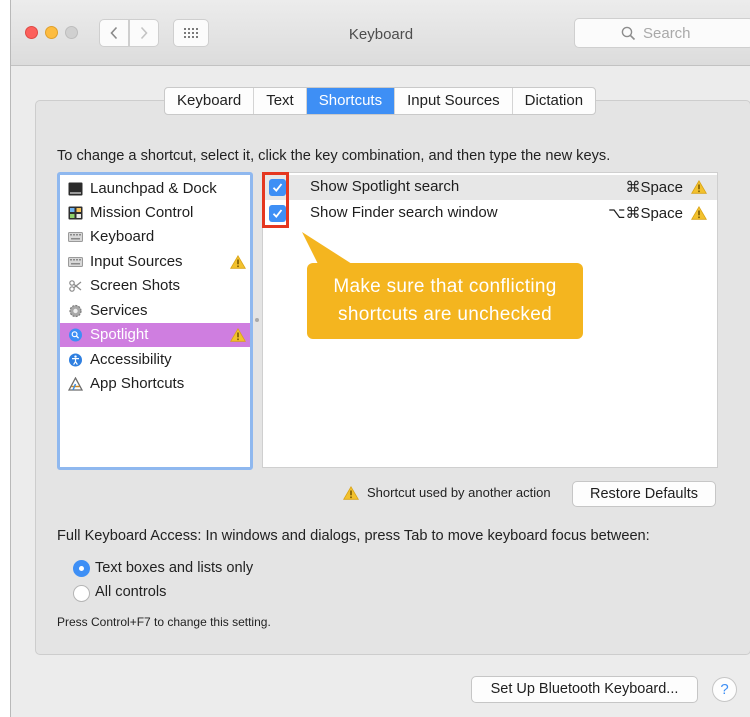 The height and width of the screenshot is (717, 750). I want to click on tab-text: Text, so click(280, 101).